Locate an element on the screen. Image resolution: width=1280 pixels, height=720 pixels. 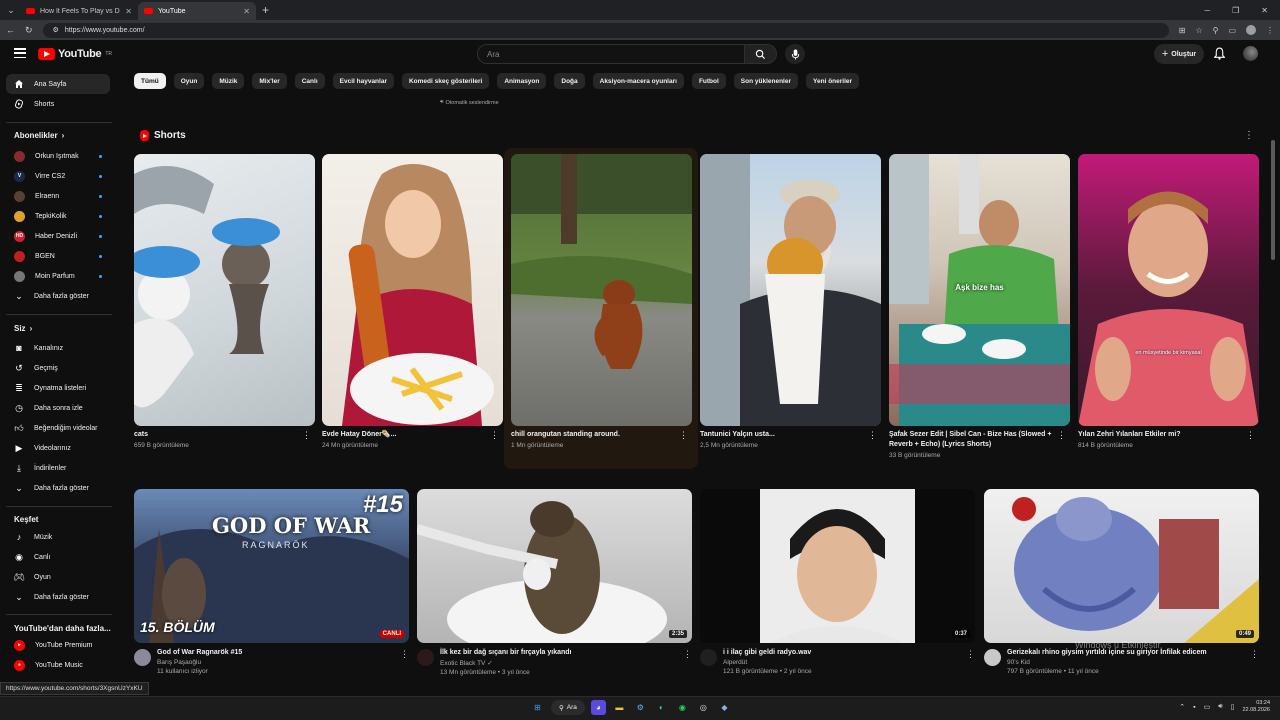
short-thumbnail: Aşk bize has is located at coordinates (979, 290).